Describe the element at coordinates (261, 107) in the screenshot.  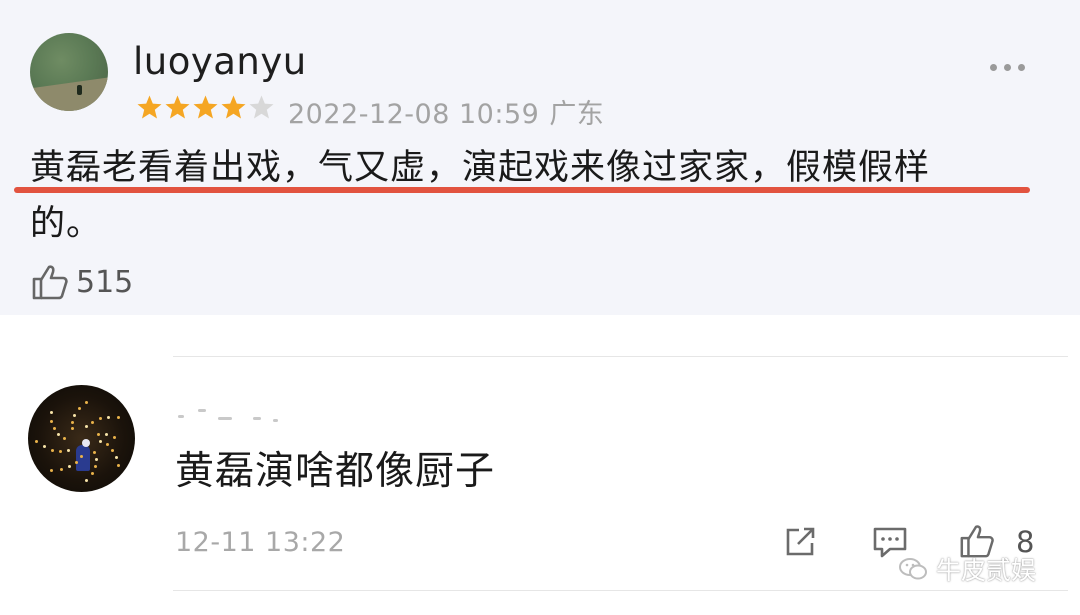
I see `star-empty-icon` at that location.